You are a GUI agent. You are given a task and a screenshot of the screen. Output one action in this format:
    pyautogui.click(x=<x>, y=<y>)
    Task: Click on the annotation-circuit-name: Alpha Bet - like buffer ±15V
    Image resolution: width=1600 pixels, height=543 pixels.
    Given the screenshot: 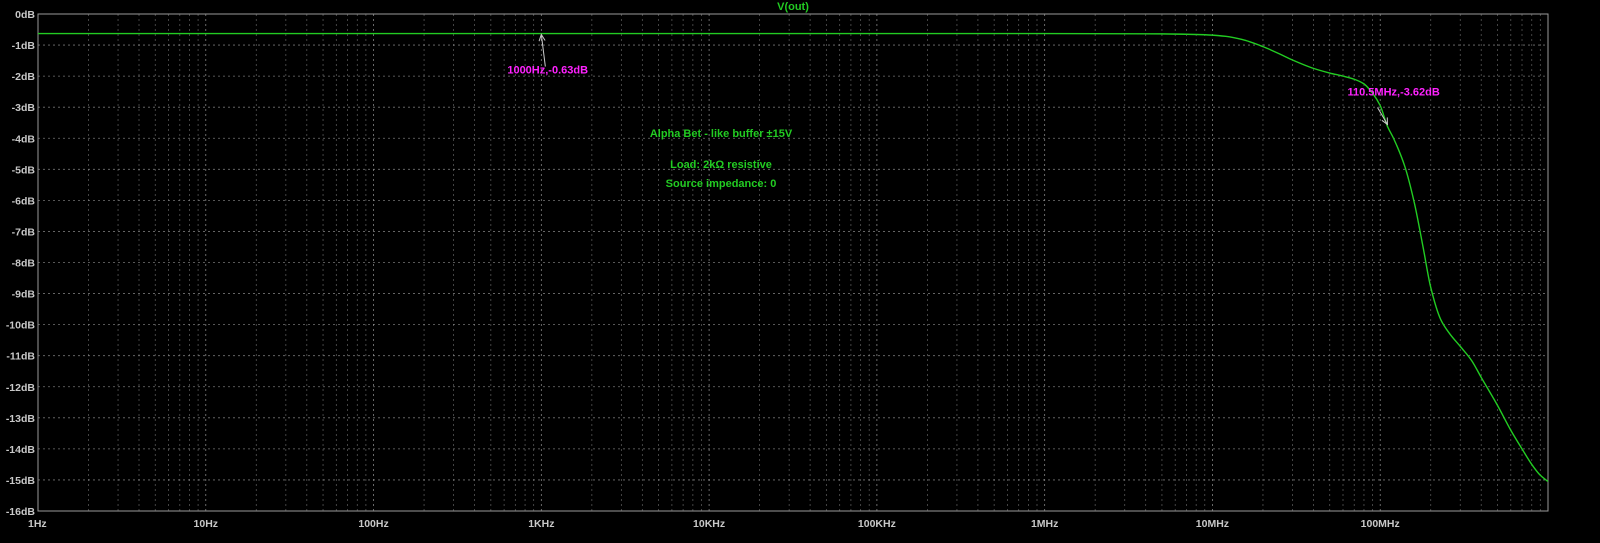 What is the action you would take?
    pyautogui.click(x=721, y=134)
    